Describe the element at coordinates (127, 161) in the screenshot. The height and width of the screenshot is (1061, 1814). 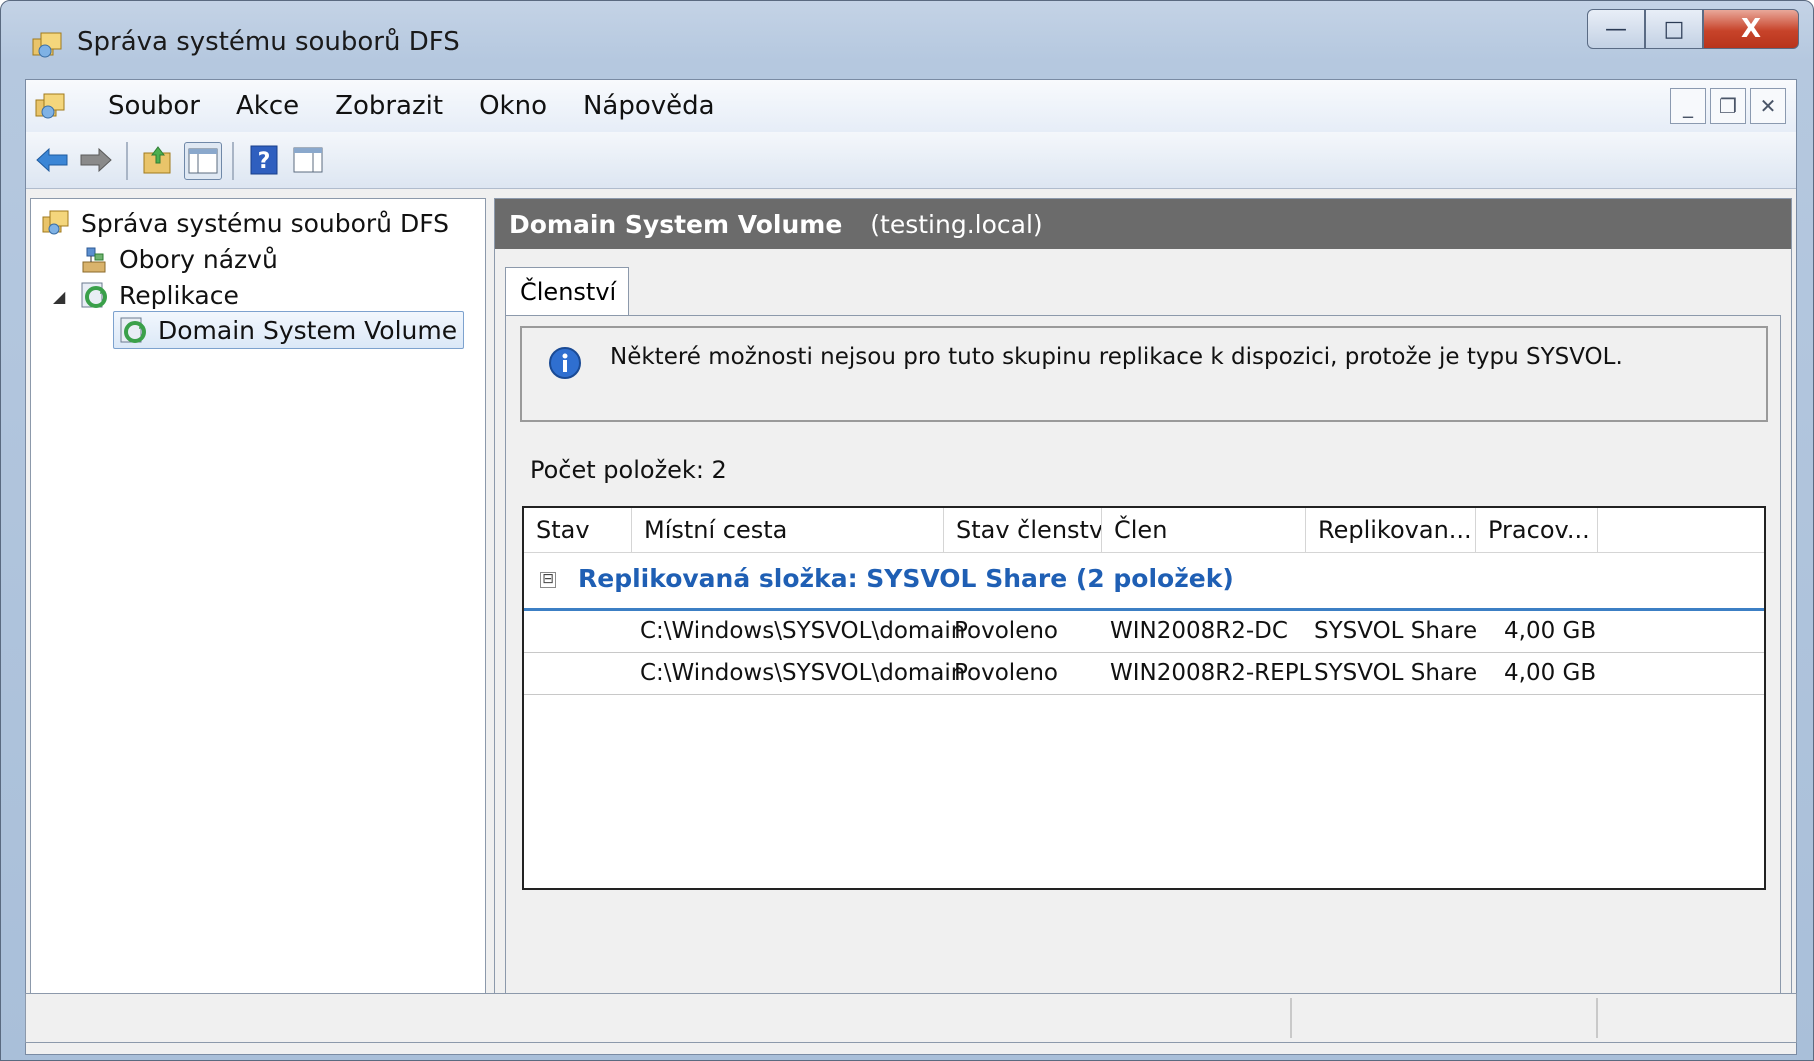
I see `toolbar-separator` at that location.